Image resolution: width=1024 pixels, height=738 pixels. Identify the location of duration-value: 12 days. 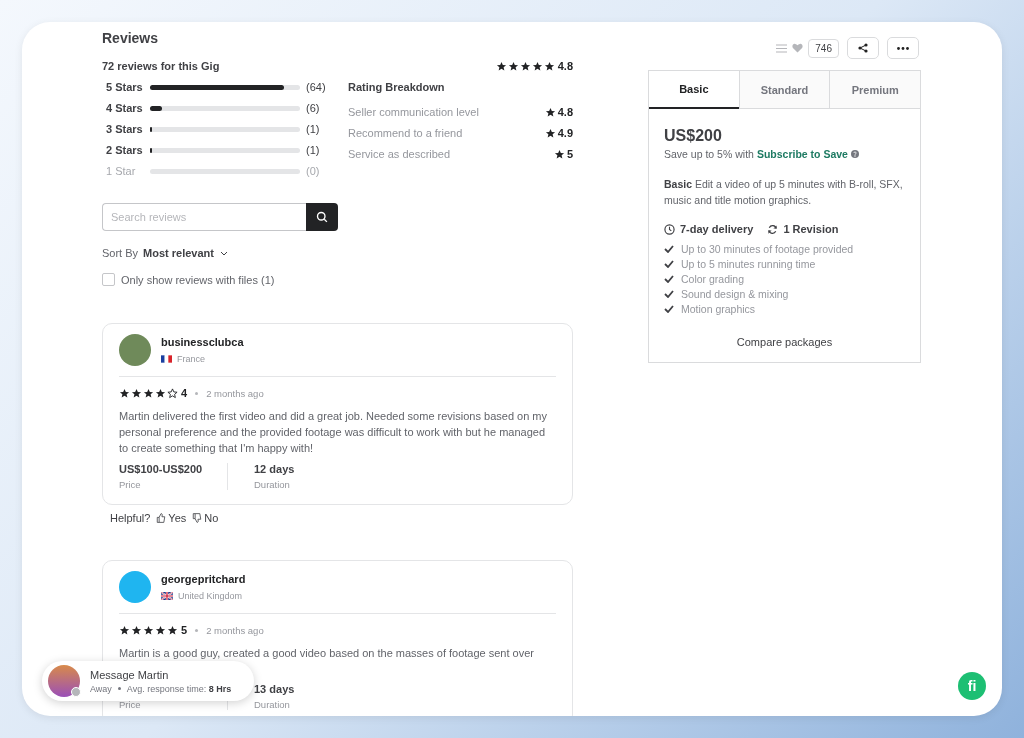
(275, 469).